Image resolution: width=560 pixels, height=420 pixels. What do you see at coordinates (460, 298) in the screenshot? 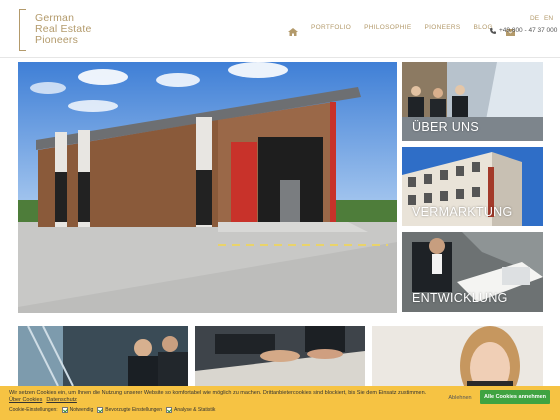
I see `tile-development-label: ENTWICKLUNG` at bounding box center [460, 298].